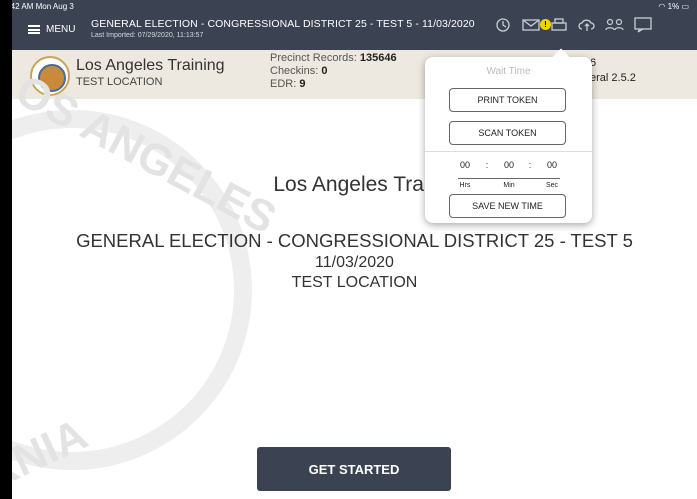 This screenshot has width=697, height=499. Describe the element at coordinates (643, 25) in the screenshot. I see `chat-icon` at that location.